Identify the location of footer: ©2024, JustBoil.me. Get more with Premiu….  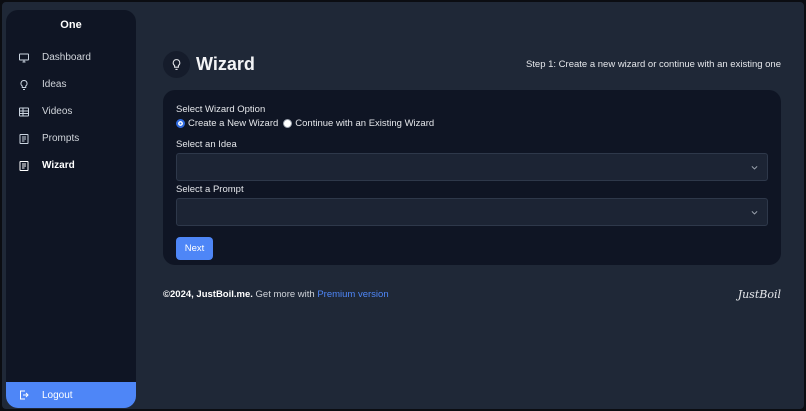
(472, 294).